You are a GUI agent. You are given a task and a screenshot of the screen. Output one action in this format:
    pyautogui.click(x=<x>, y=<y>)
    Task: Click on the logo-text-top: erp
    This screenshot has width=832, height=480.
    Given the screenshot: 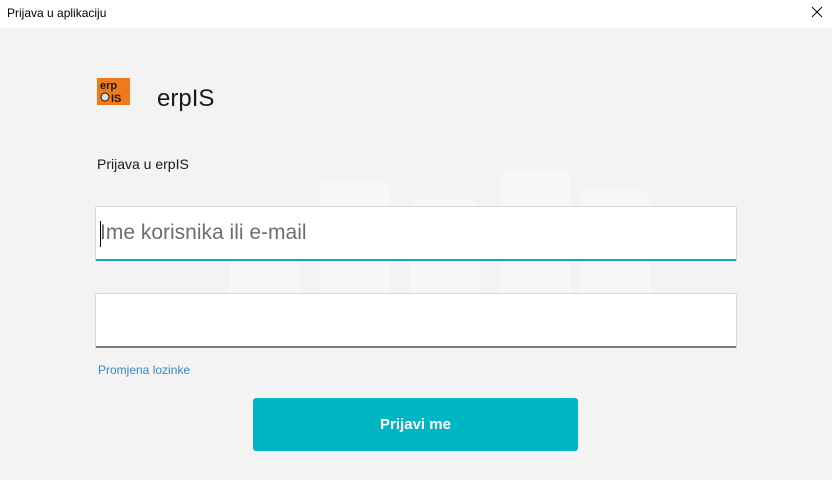 What is the action you would take?
    pyautogui.click(x=108, y=86)
    